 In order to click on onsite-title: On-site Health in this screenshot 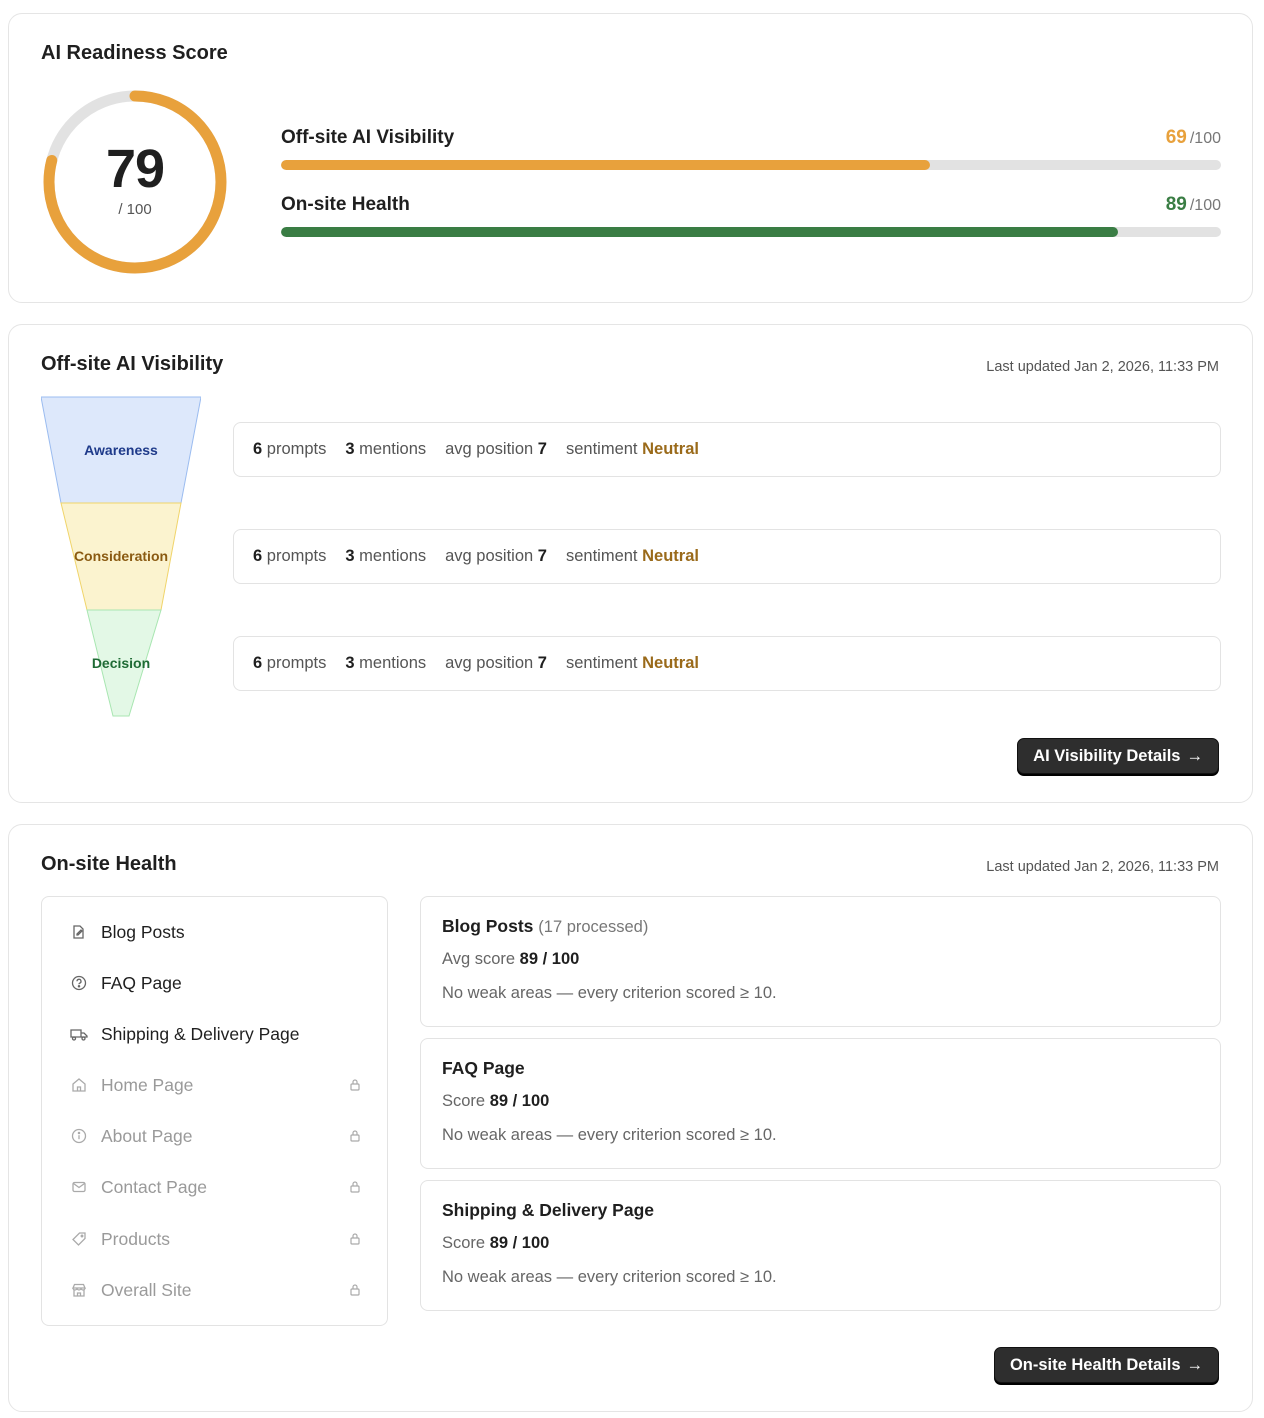, I will do `click(109, 864)`.